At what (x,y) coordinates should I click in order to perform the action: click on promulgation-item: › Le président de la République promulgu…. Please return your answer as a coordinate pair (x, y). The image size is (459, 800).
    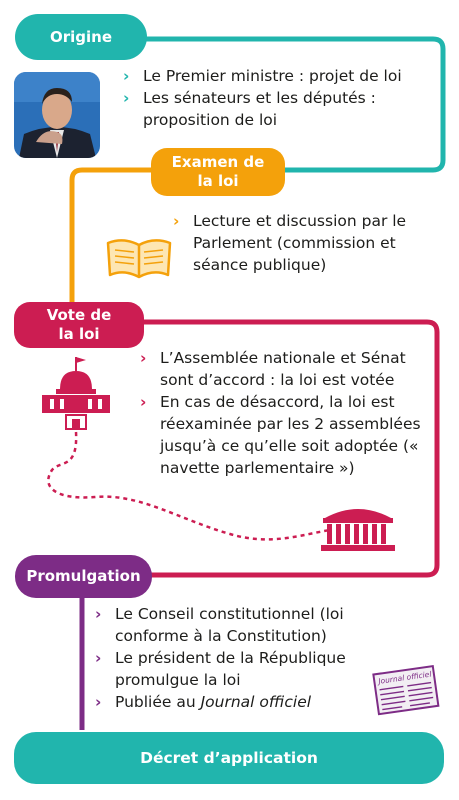
    Looking at the image, I should click on (230, 669).